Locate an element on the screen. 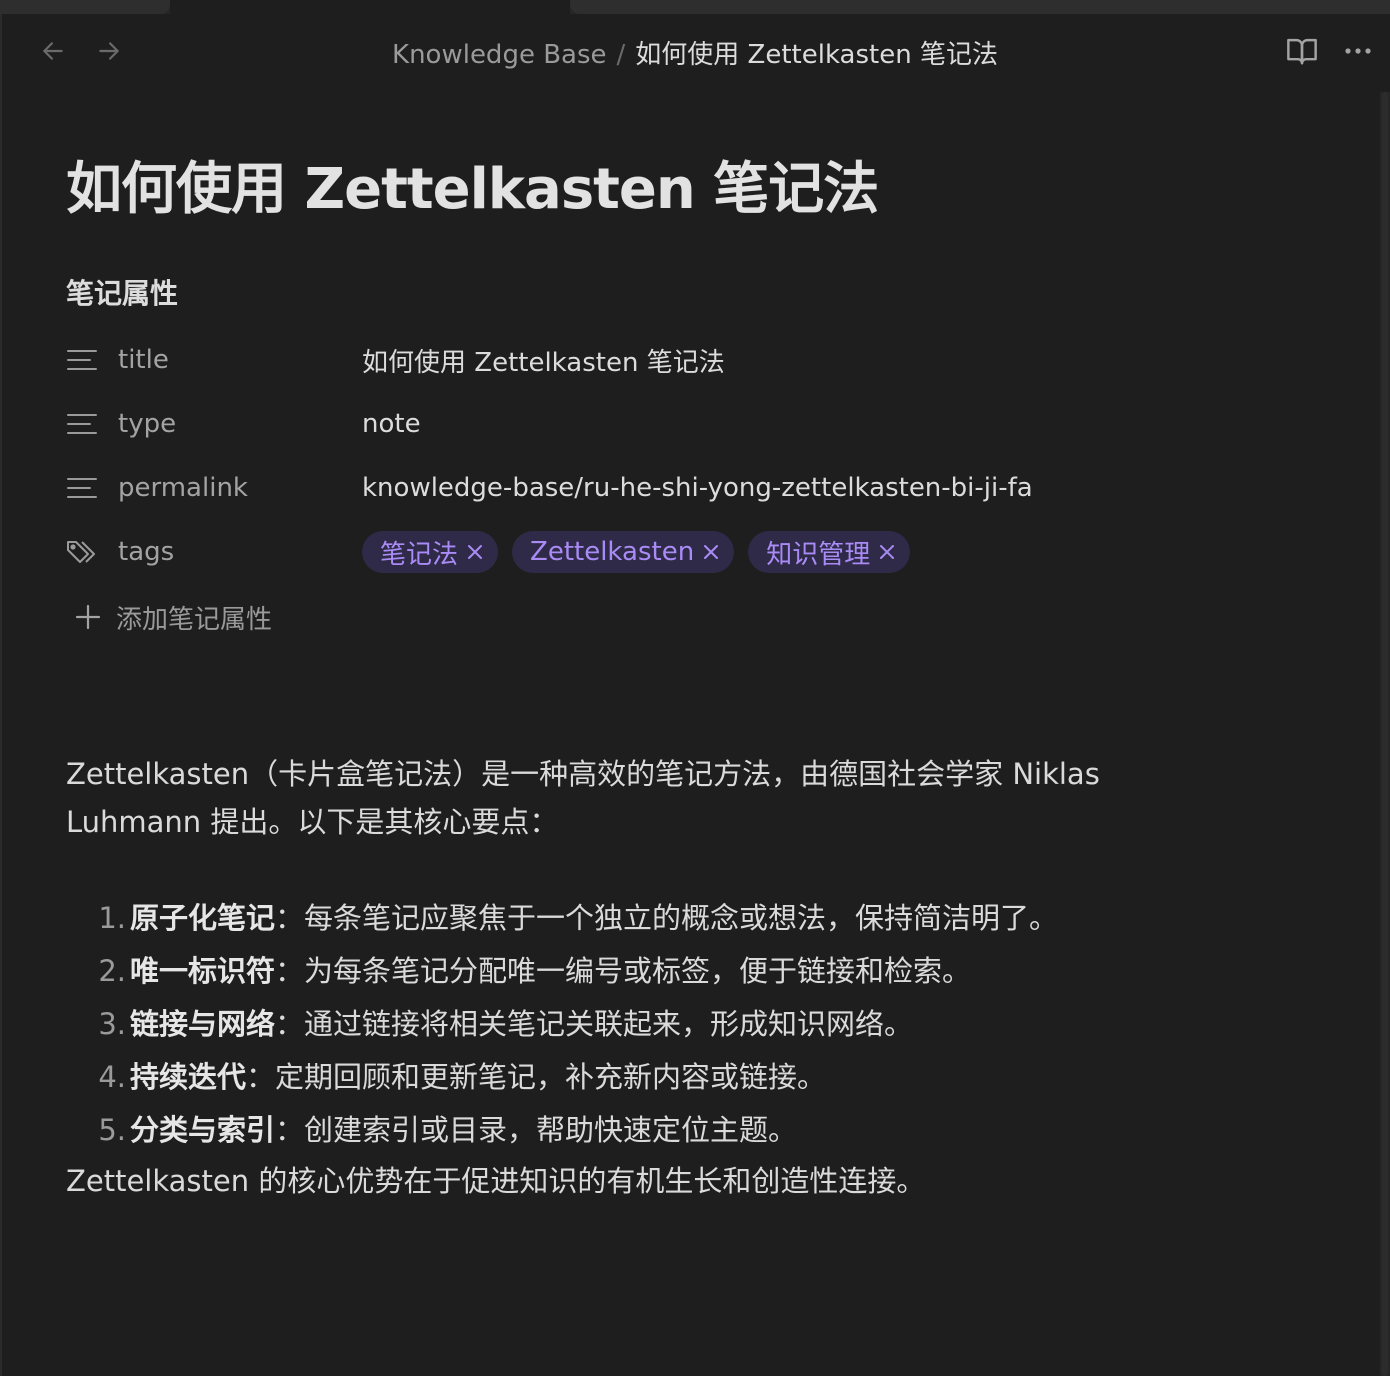 This screenshot has height=1376, width=1390. note-title: 如何使用 Zettelkasten 笔记法 is located at coordinates (676, 190).